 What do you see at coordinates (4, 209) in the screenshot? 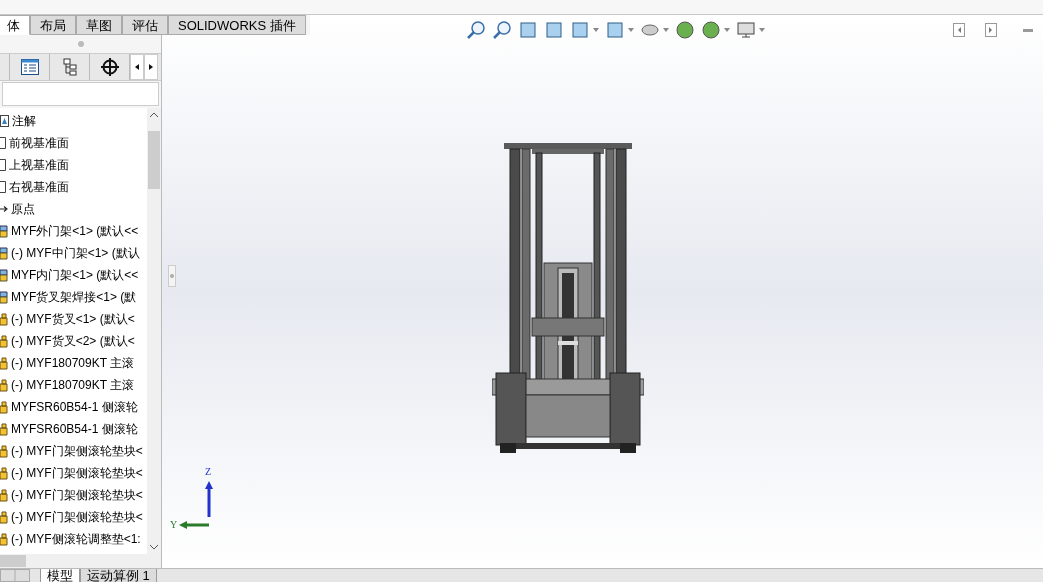
I see `origin-arrow-icon` at bounding box center [4, 209].